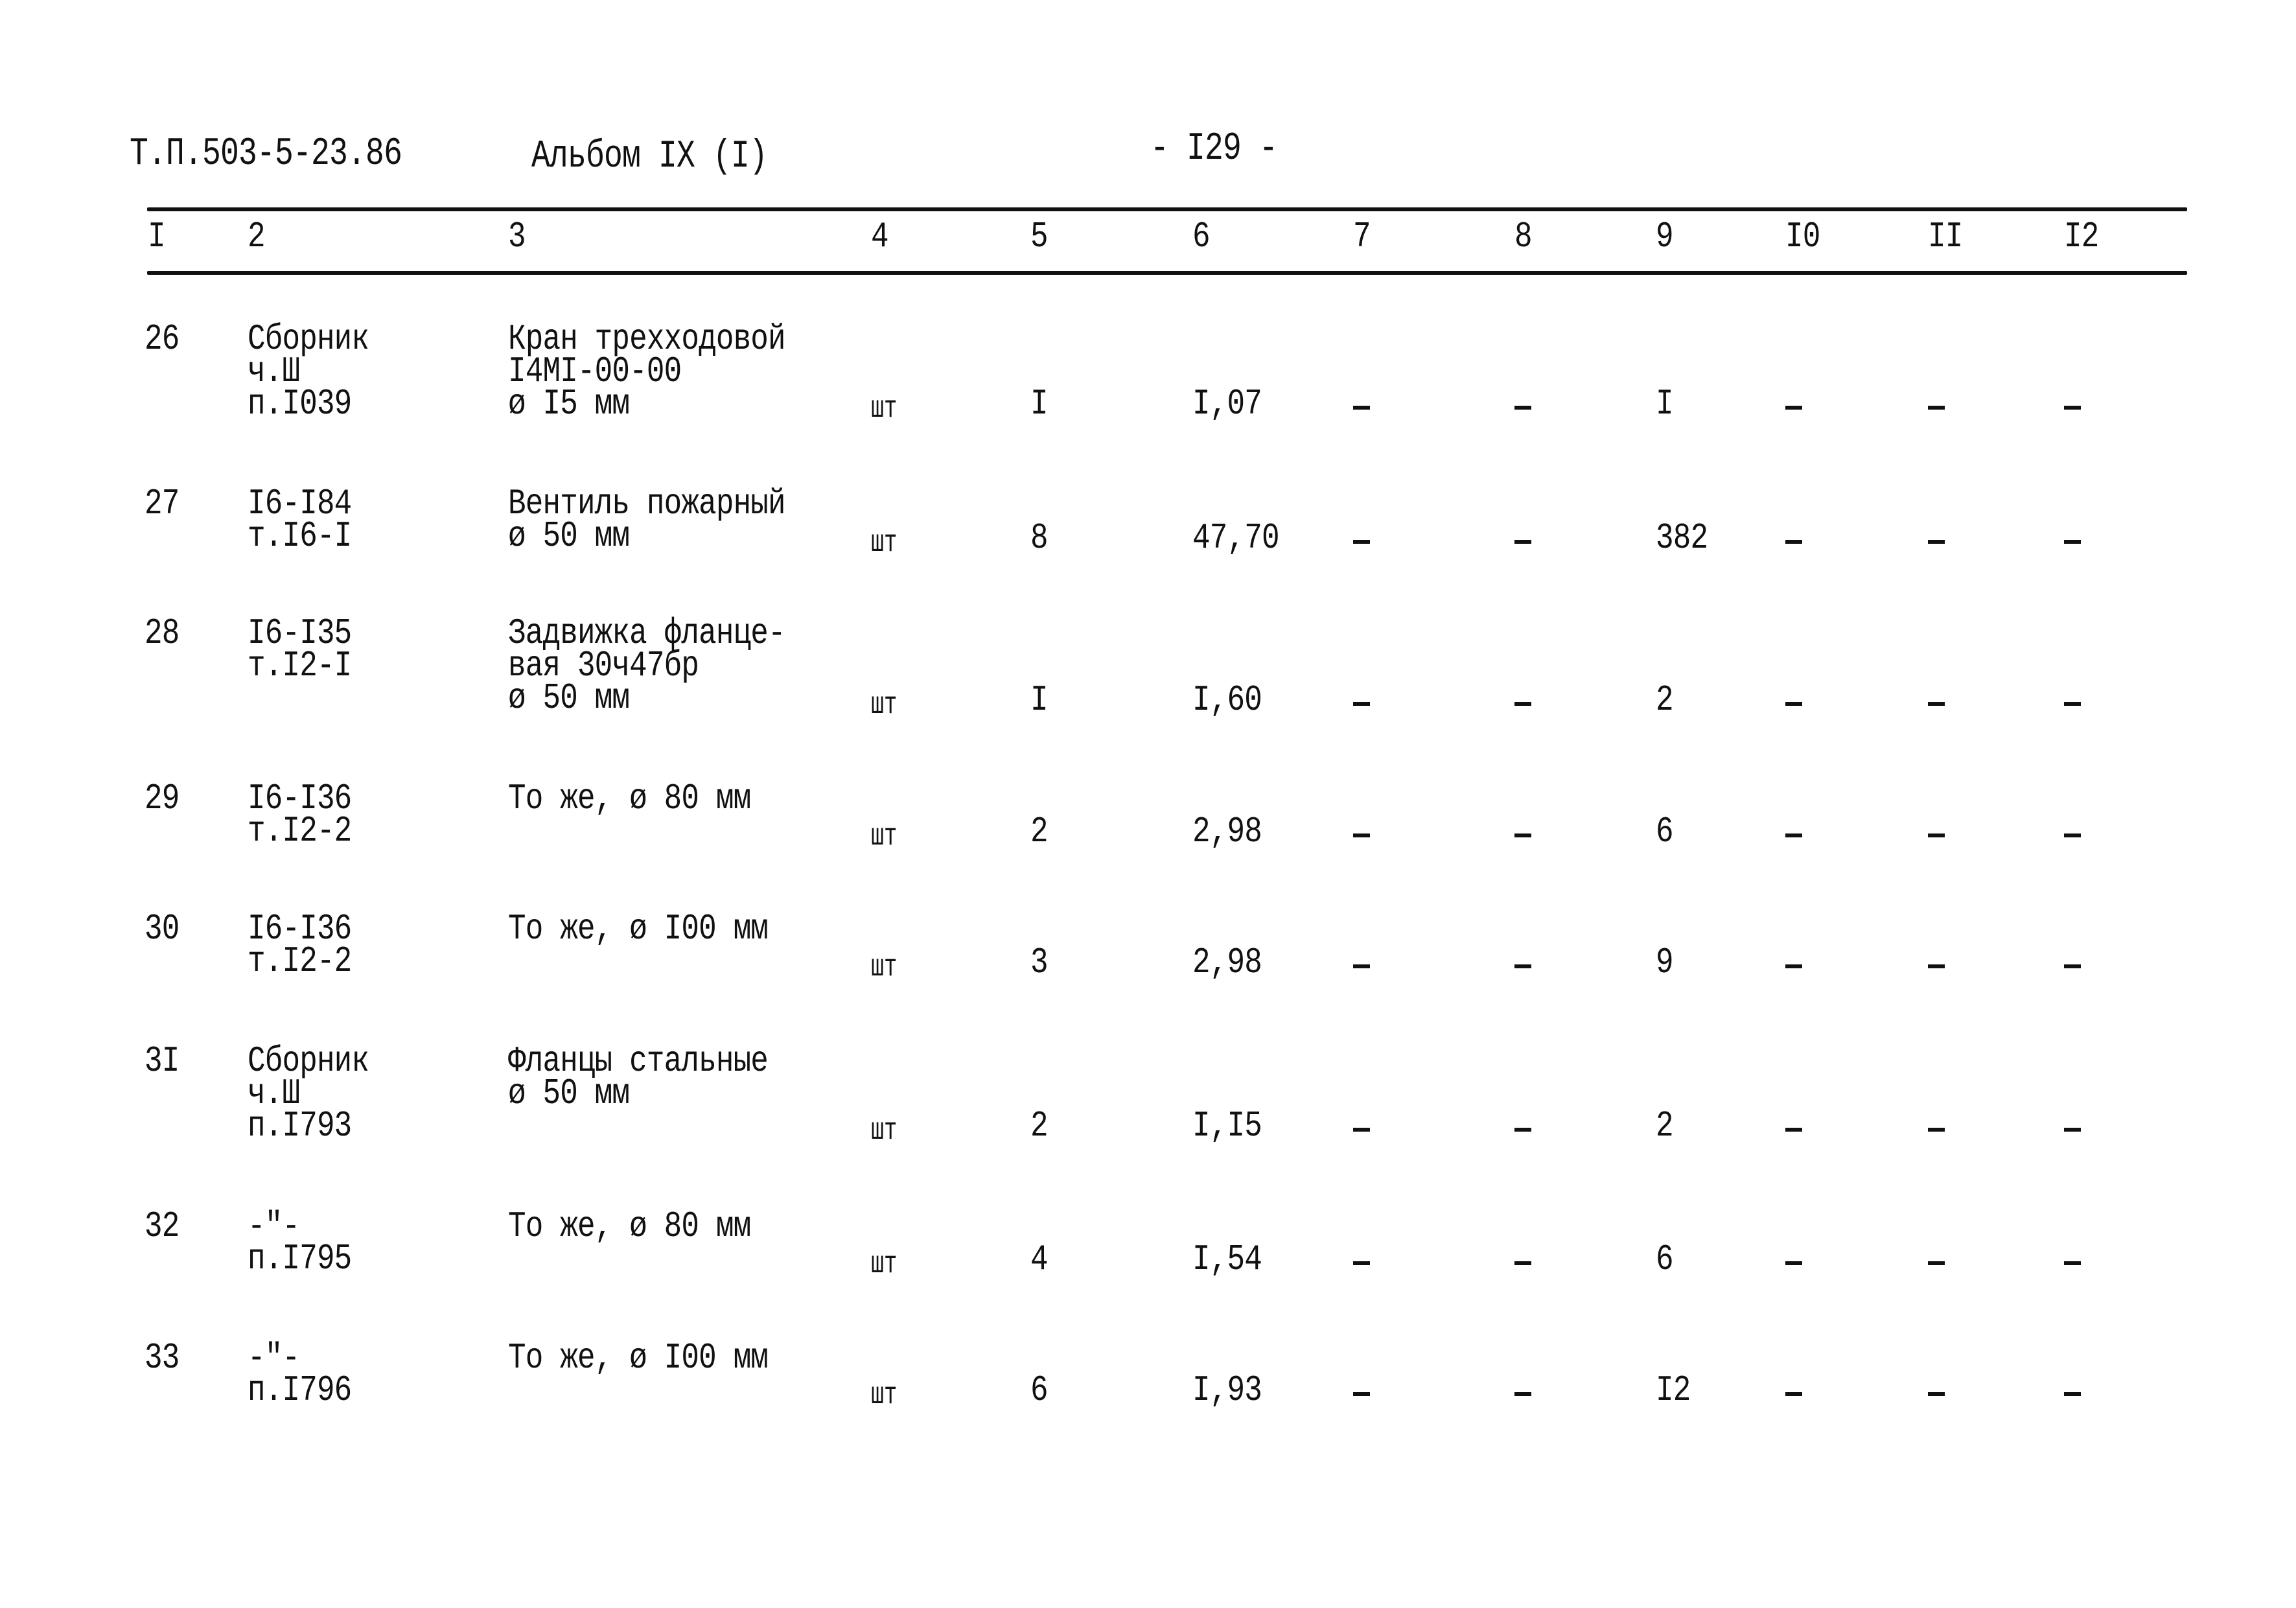  I want to click on document-code: Т.П.503-5-23.86, so click(266, 154).